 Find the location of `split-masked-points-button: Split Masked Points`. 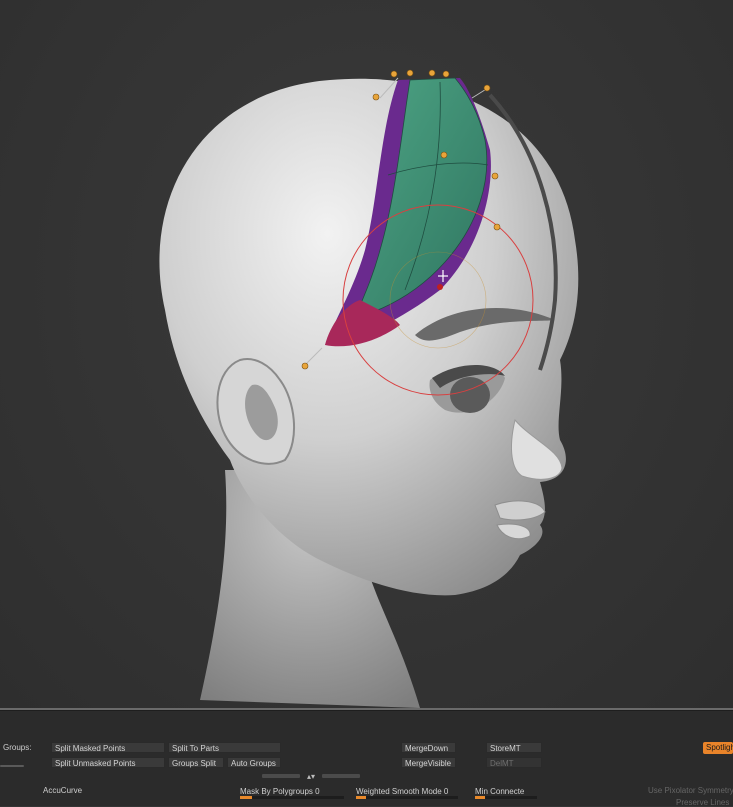

split-masked-points-button: Split Masked Points is located at coordinates (108, 747).